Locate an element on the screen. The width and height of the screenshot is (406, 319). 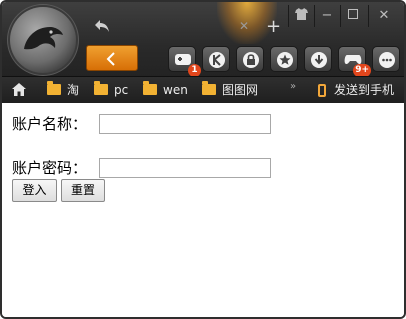
maximize-icon is located at coordinates (353, 14).